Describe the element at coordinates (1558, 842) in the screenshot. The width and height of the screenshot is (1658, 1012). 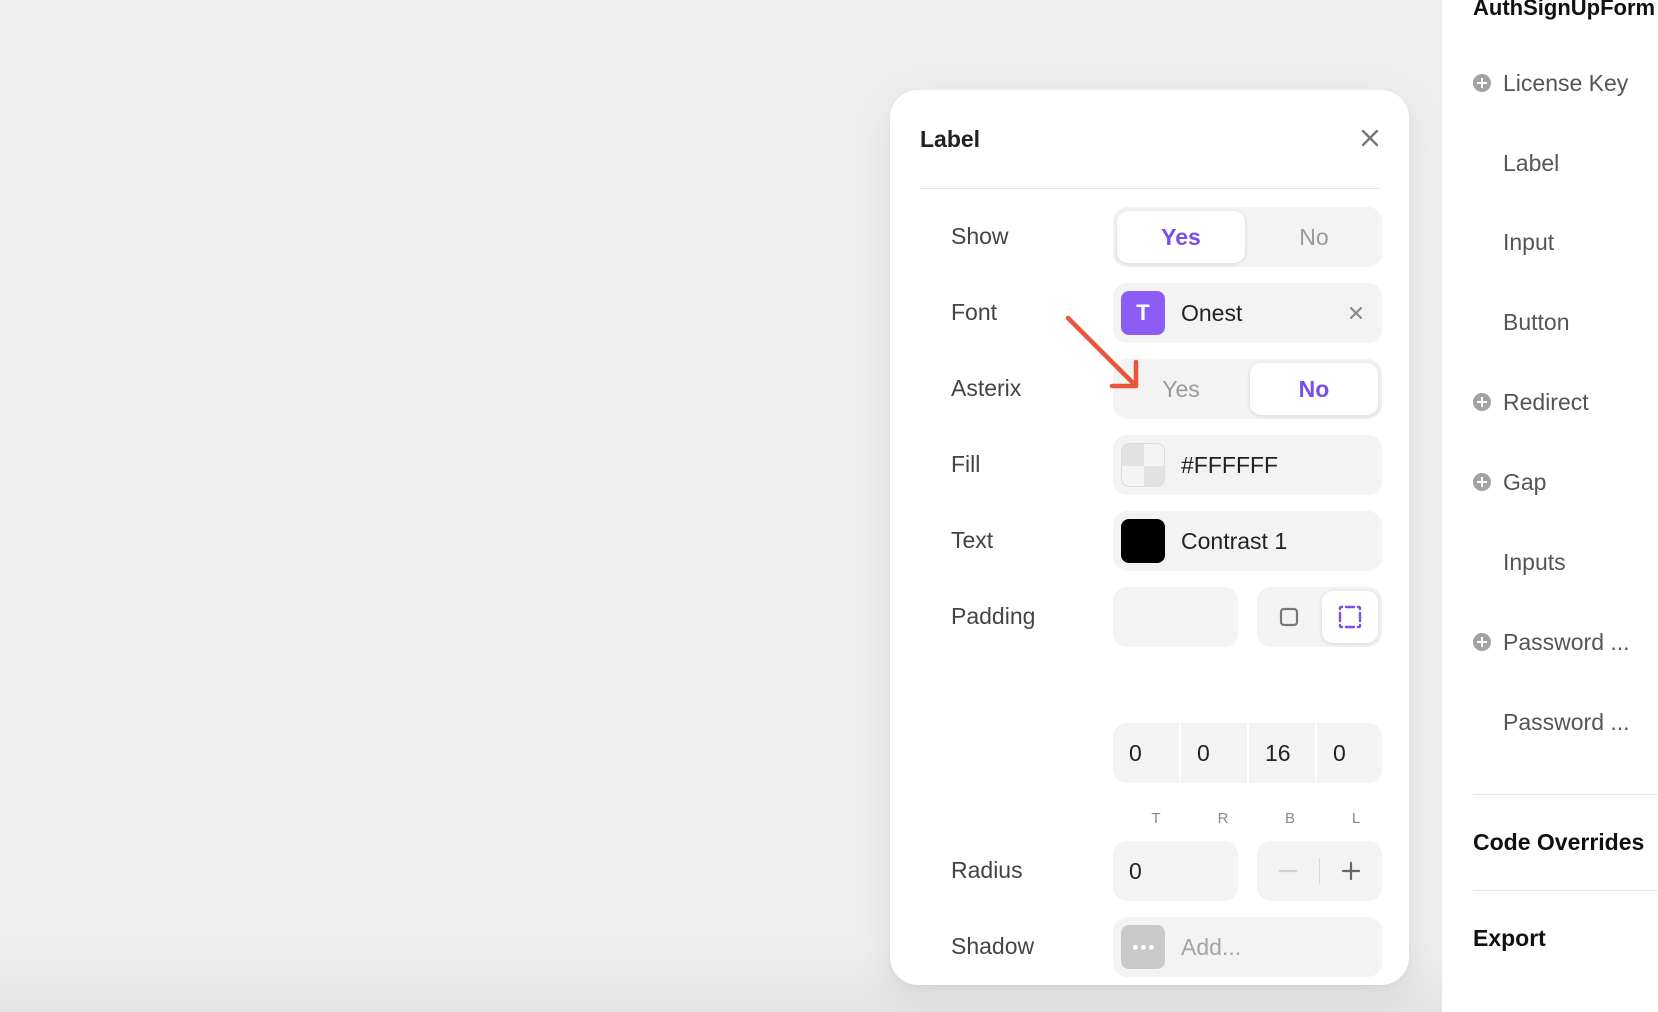
I see `code-overrides-section: Code Overrides` at that location.